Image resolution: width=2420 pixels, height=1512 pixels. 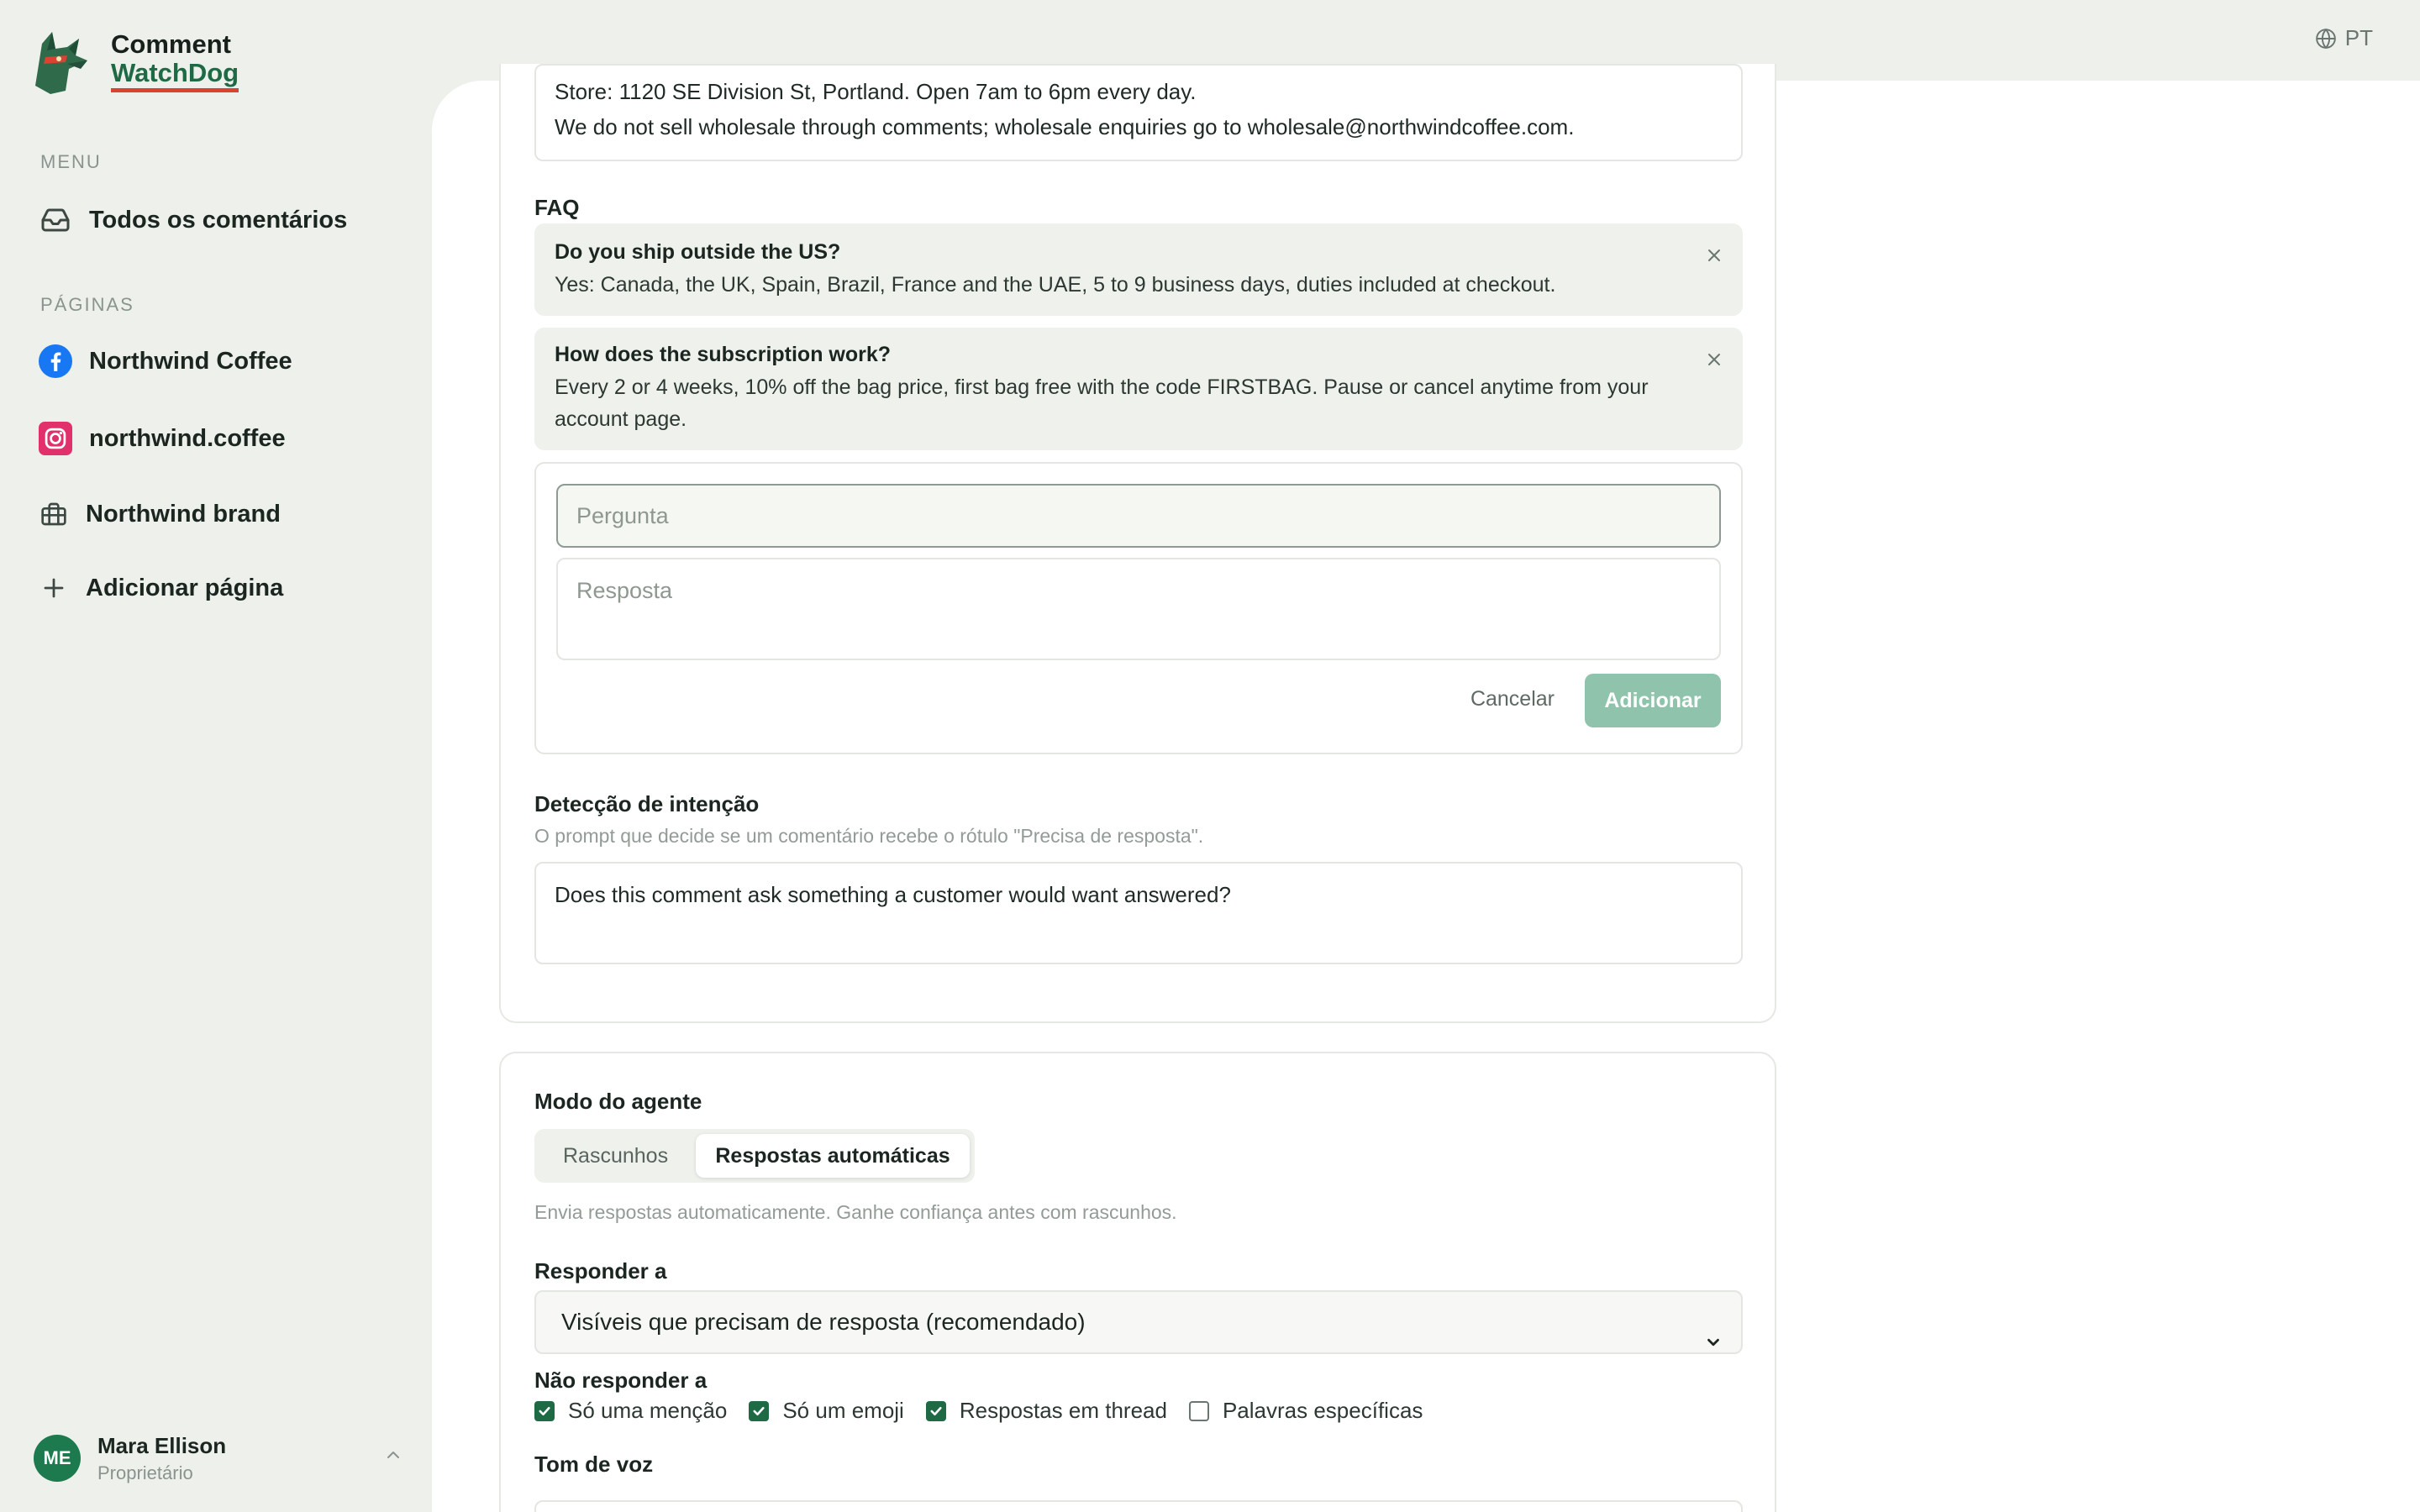 What do you see at coordinates (833, 1156) in the screenshot?
I see `tab-auto-replies: Respostas automáticas` at bounding box center [833, 1156].